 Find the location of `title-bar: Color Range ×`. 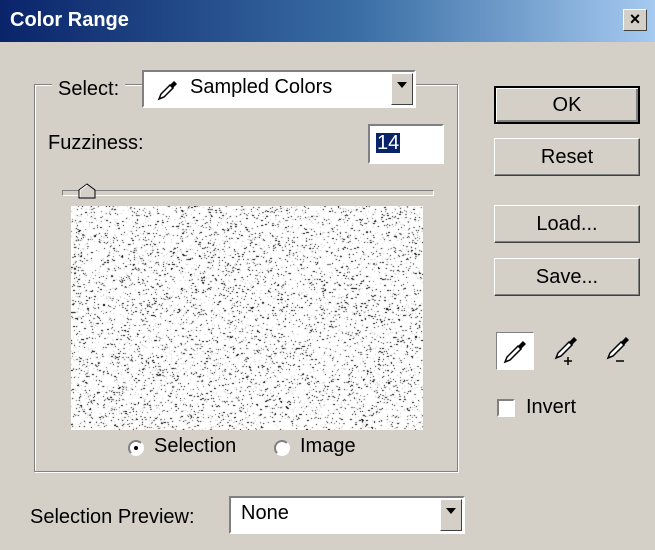

title-bar: Color Range × is located at coordinates (327, 21).